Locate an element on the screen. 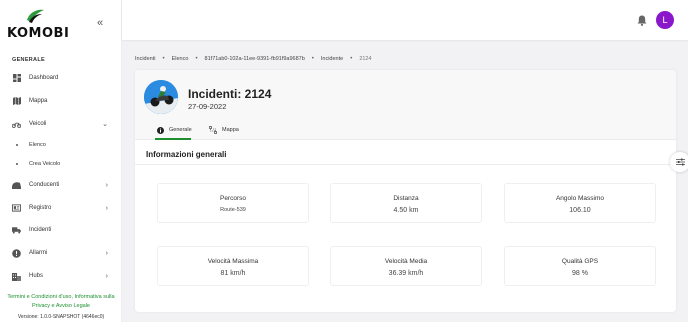  stat-value: 106.10 is located at coordinates (580, 210).